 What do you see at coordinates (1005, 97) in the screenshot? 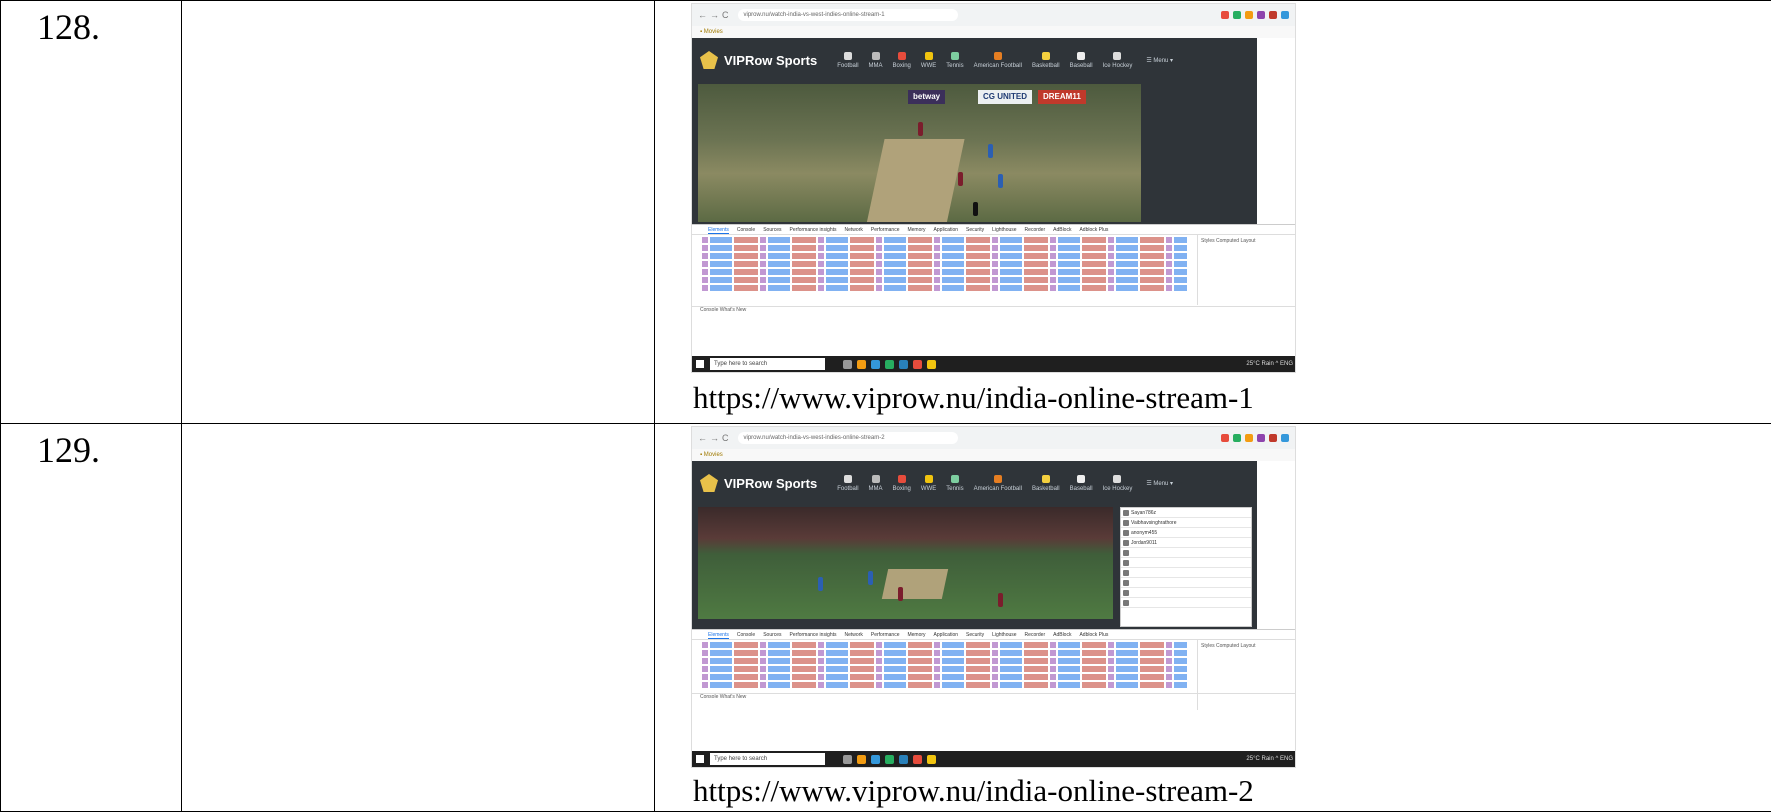
I see `ad-banner: CG UNITED` at bounding box center [1005, 97].